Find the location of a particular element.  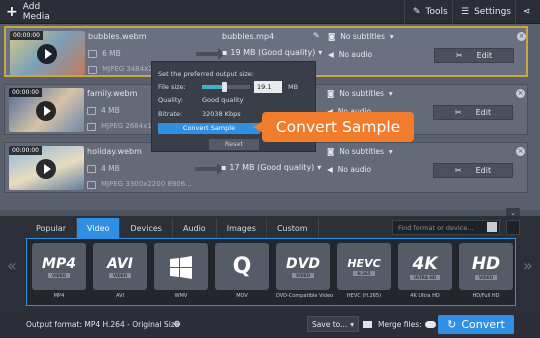

share-button: ⋖ is located at coordinates (526, 12).